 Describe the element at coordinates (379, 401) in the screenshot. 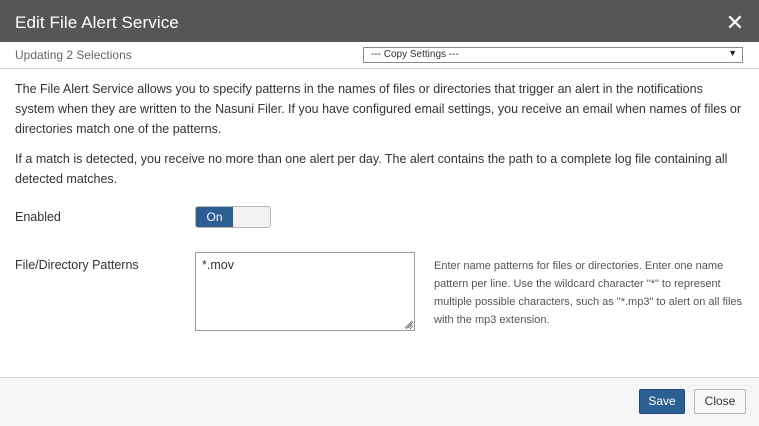

I see `dialog-footer: Save Close` at that location.